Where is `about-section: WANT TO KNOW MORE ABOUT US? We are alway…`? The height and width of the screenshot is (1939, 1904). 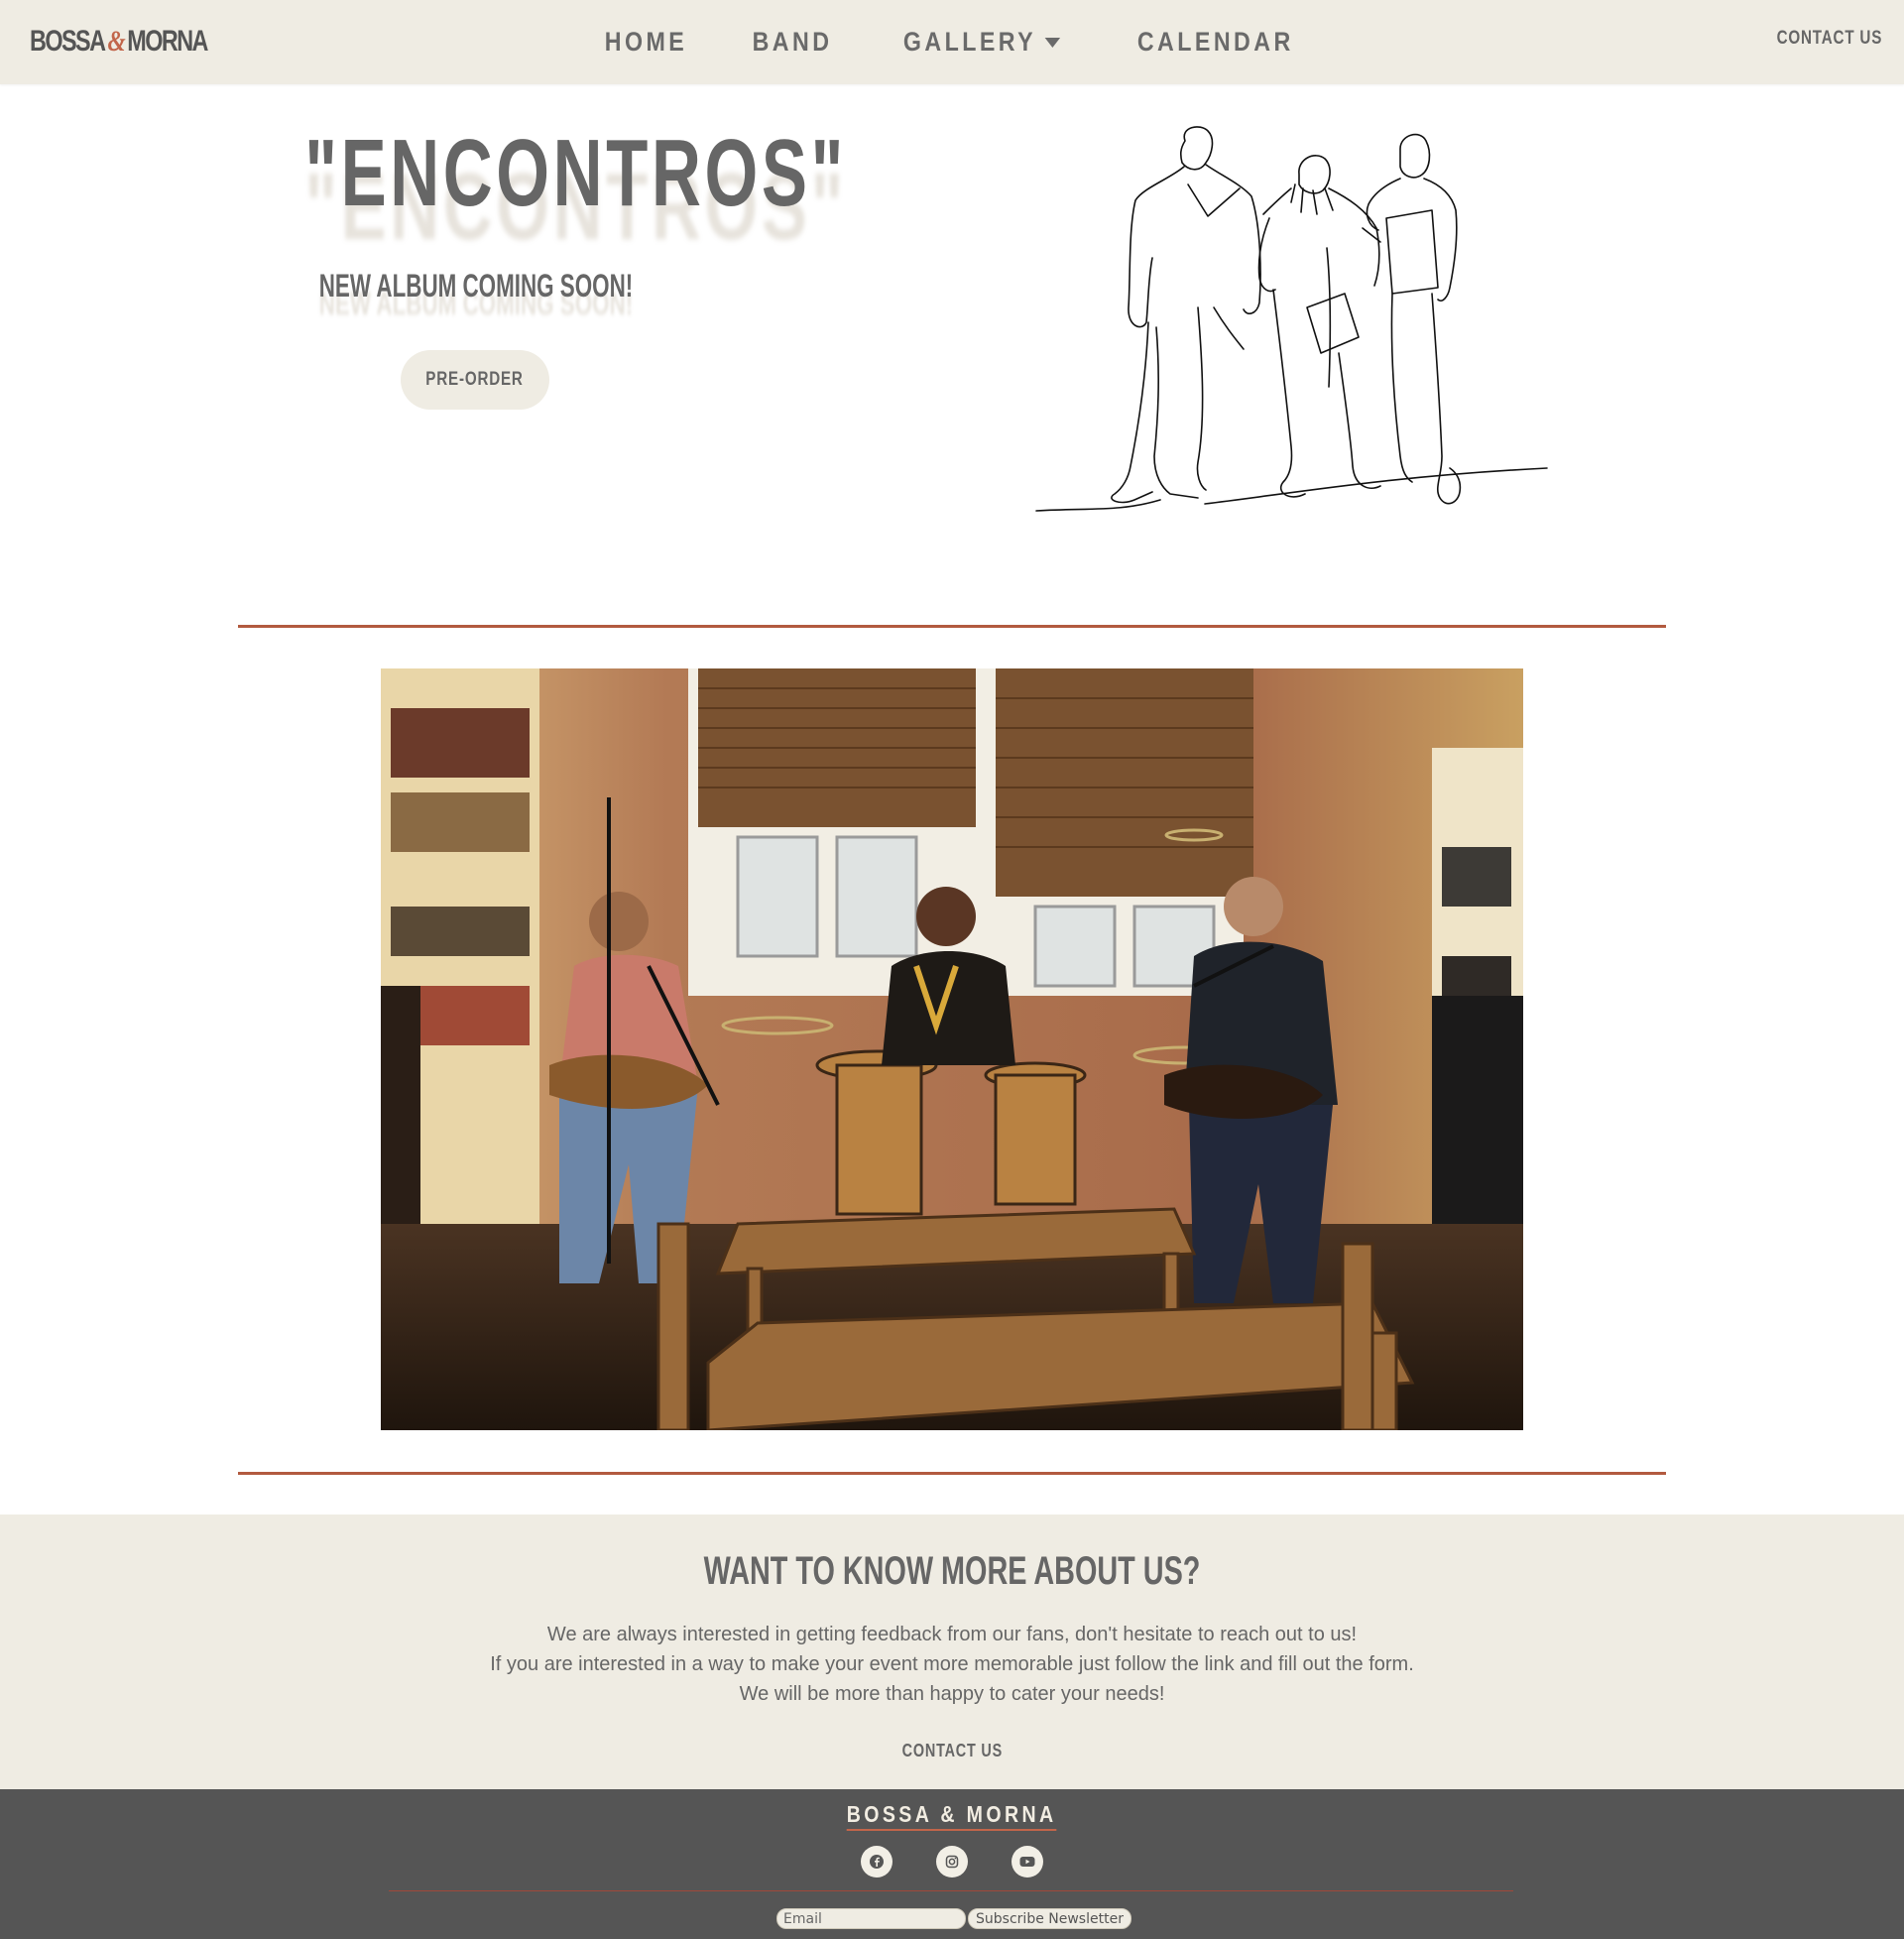
about-section: WANT TO KNOW MORE ABOUT US? We are alway… is located at coordinates (952, 1652).